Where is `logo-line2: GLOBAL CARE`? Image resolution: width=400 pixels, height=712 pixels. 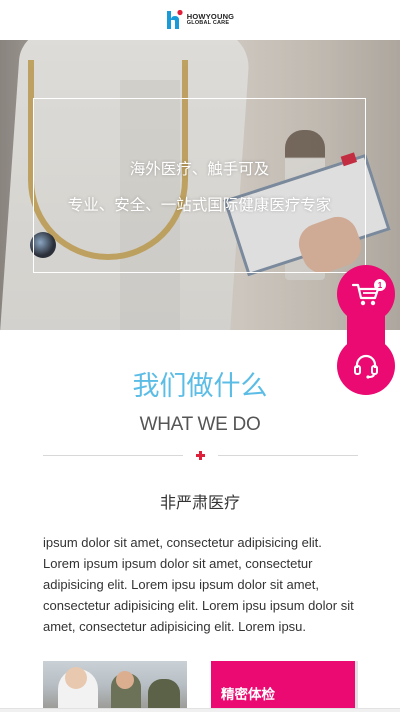
logo-line2: GLOBAL CARE is located at coordinates (208, 23).